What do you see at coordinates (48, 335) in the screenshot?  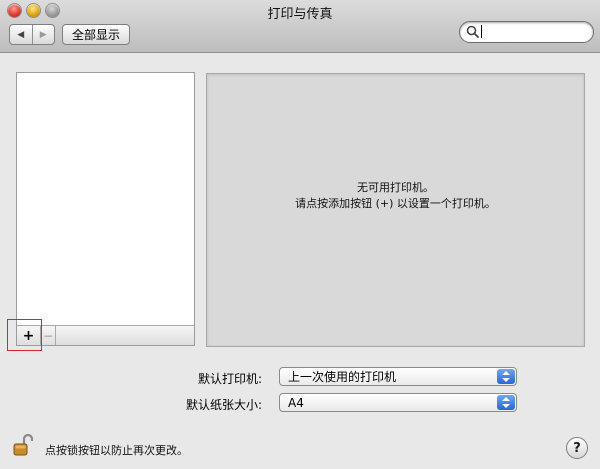 I see `remove-printer-button: −` at bounding box center [48, 335].